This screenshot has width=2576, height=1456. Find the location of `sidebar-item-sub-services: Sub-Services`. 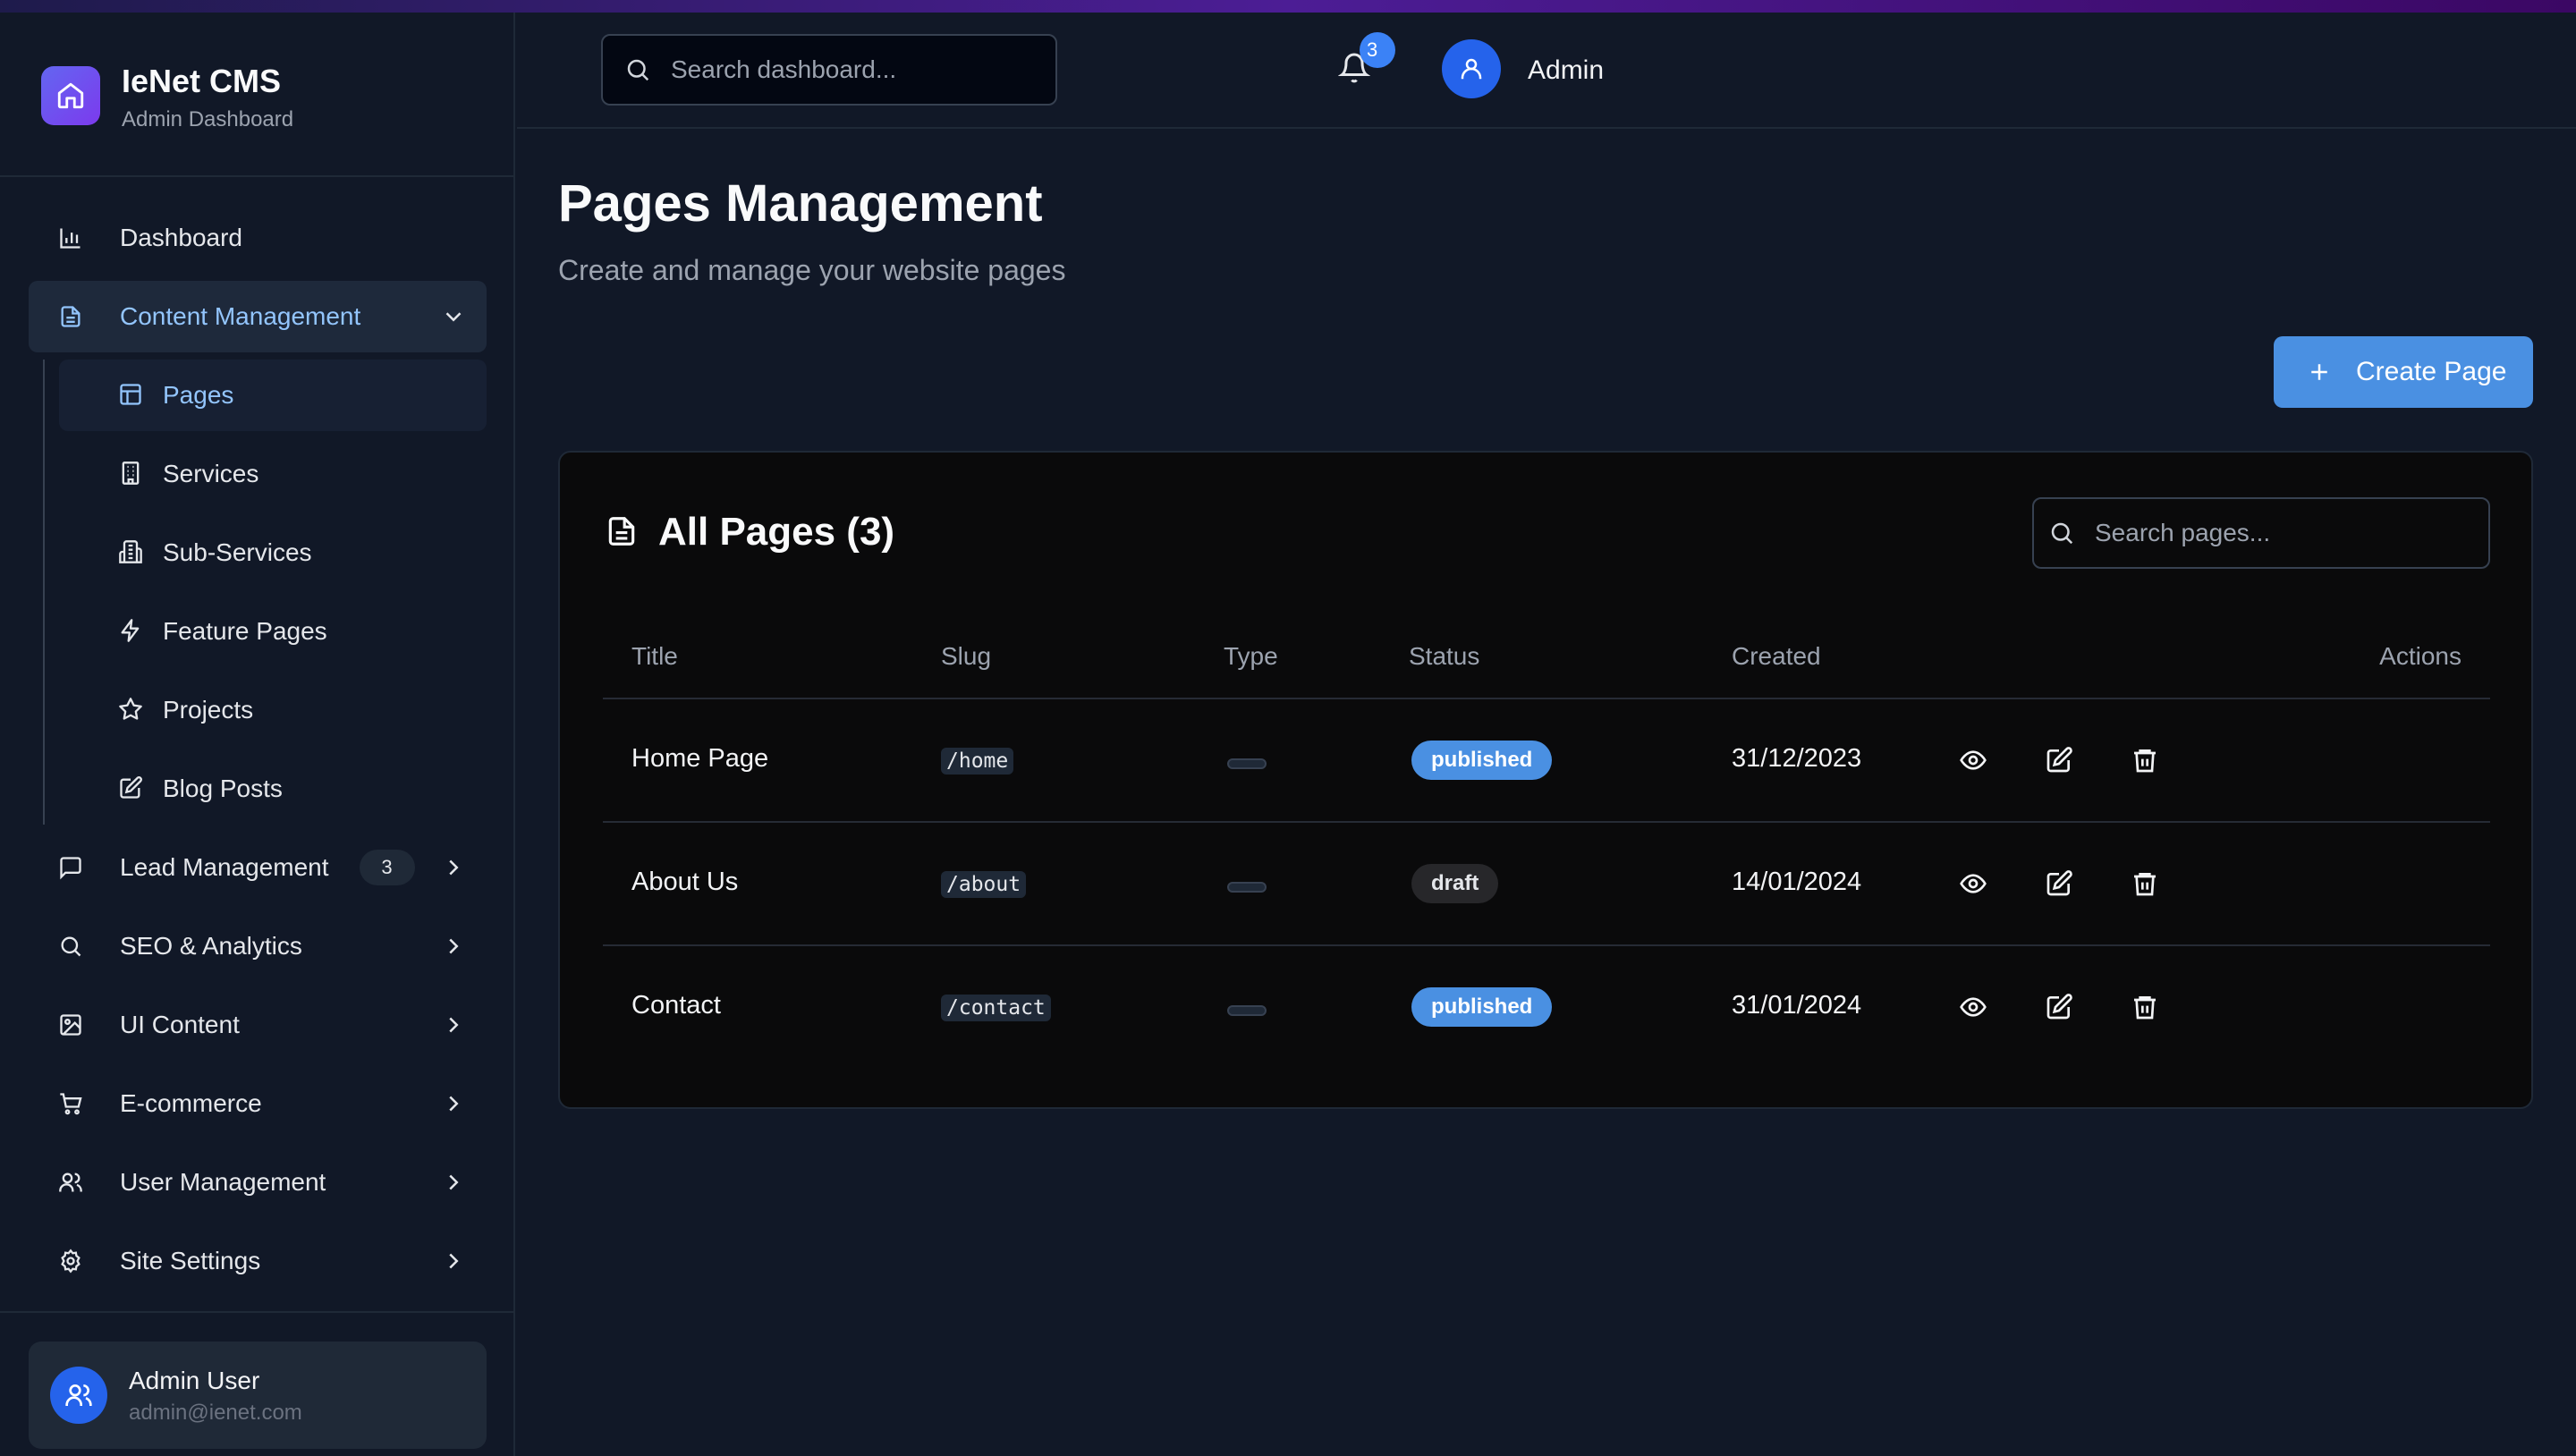

sidebar-item-sub-services: Sub-Services is located at coordinates (273, 552).